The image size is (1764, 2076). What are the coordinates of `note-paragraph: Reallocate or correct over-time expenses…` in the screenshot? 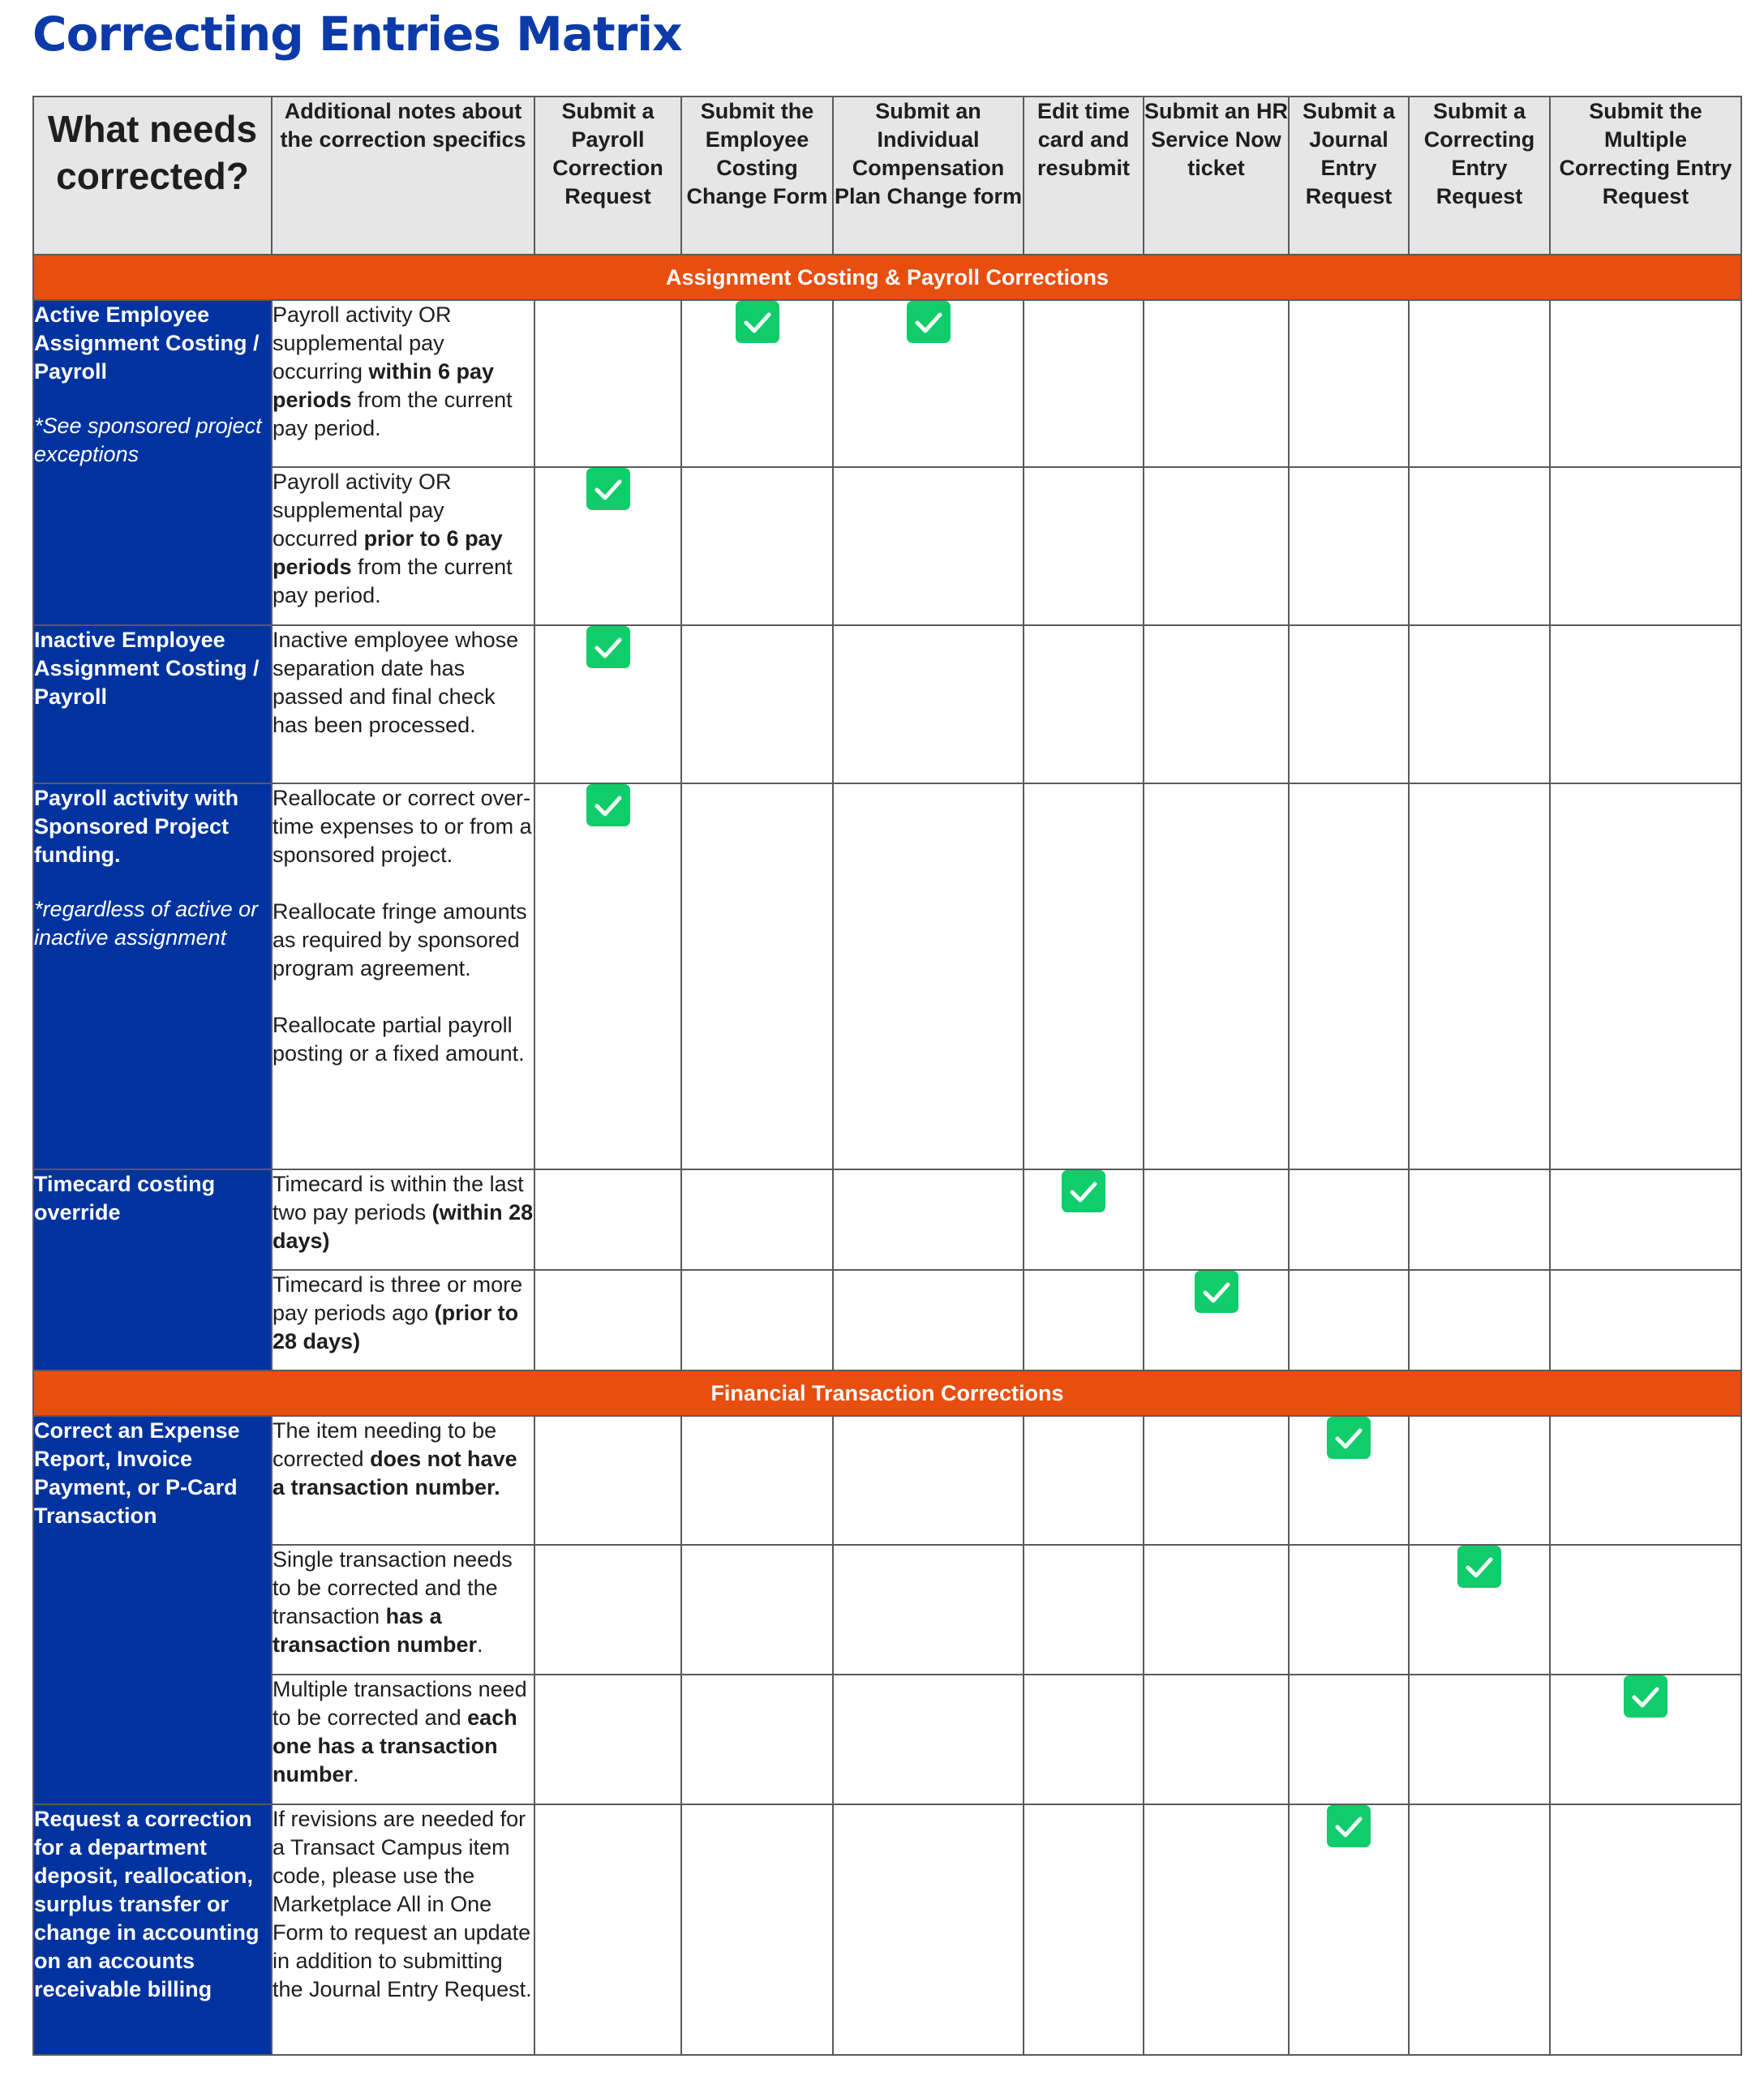 It's located at (403, 826).